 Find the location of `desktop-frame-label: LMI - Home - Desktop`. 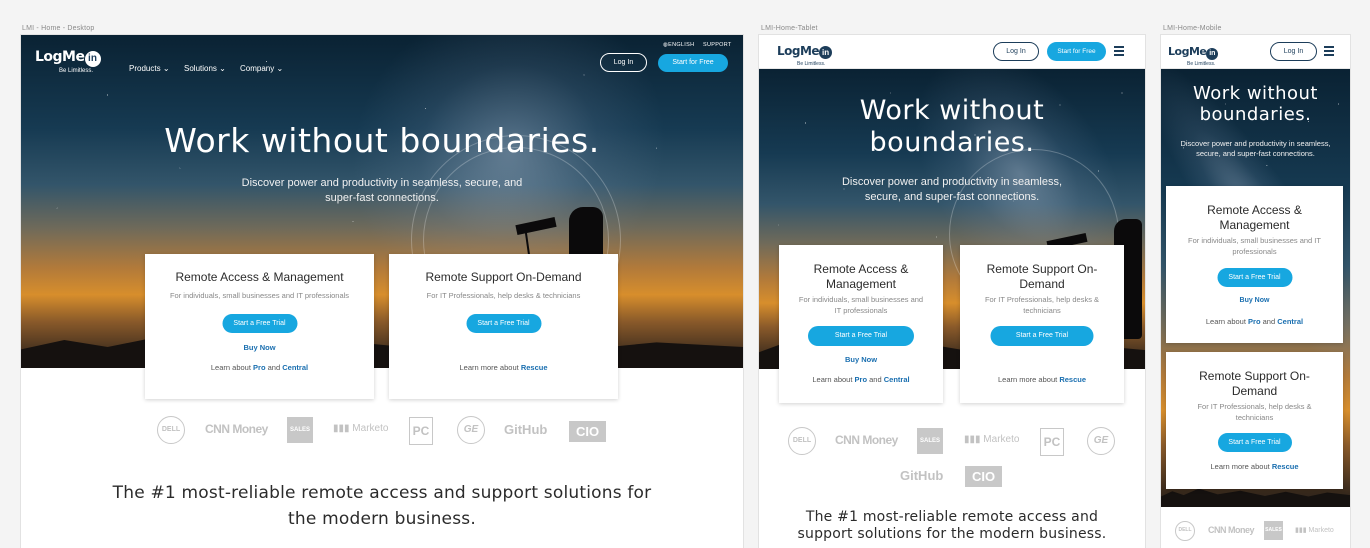

desktop-frame-label: LMI - Home - Desktop is located at coordinates (58, 28).